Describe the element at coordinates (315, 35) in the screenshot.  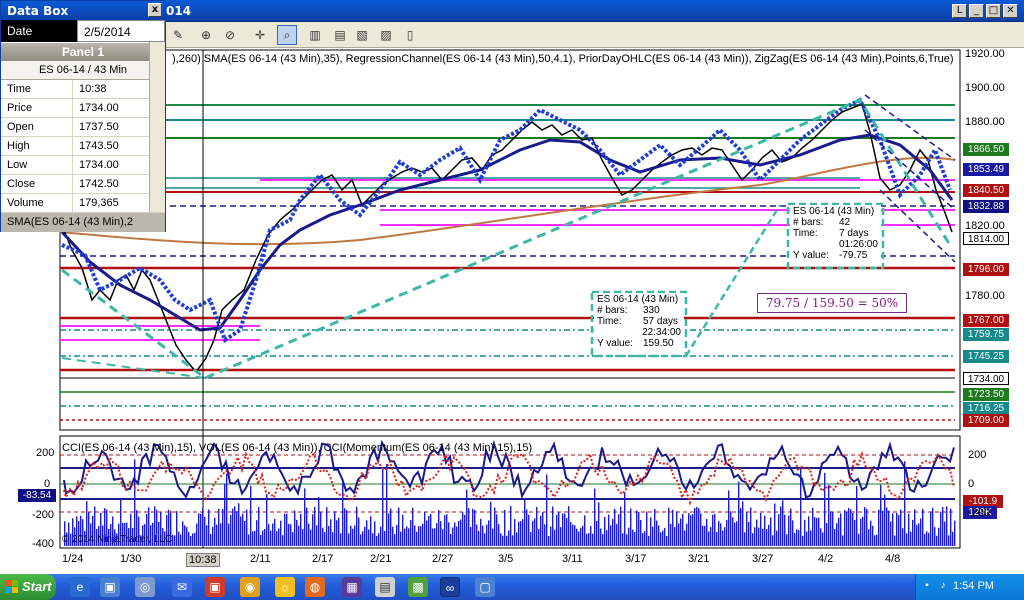
I see `bar-type-icon: ▥` at that location.